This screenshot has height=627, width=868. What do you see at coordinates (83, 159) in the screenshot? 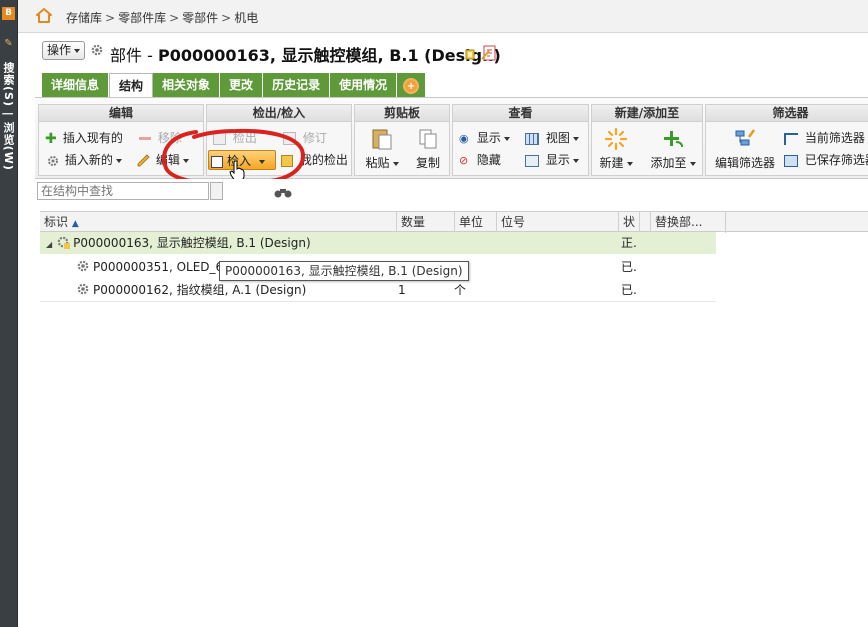
I see `insert-new-button: 插入新的` at bounding box center [83, 159].